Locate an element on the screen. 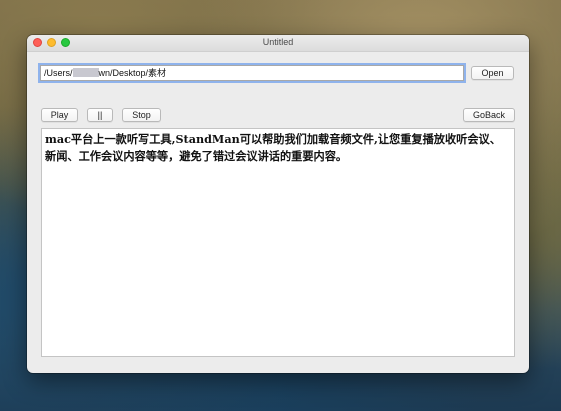  redacted-username is located at coordinates (85, 72).